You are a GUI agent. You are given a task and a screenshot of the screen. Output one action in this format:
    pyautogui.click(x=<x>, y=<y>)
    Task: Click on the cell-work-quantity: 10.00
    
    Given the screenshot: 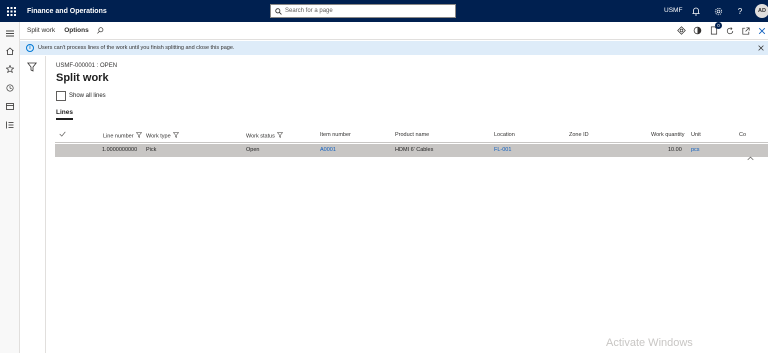 What is the action you would take?
    pyautogui.click(x=675, y=150)
    